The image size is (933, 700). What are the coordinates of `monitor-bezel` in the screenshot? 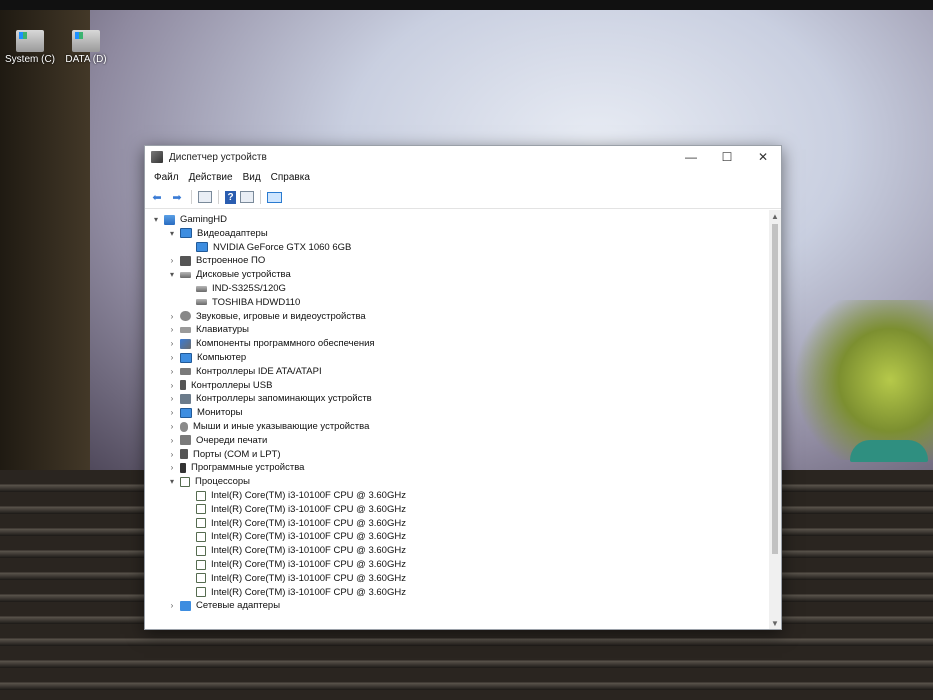 It's located at (466, 5).